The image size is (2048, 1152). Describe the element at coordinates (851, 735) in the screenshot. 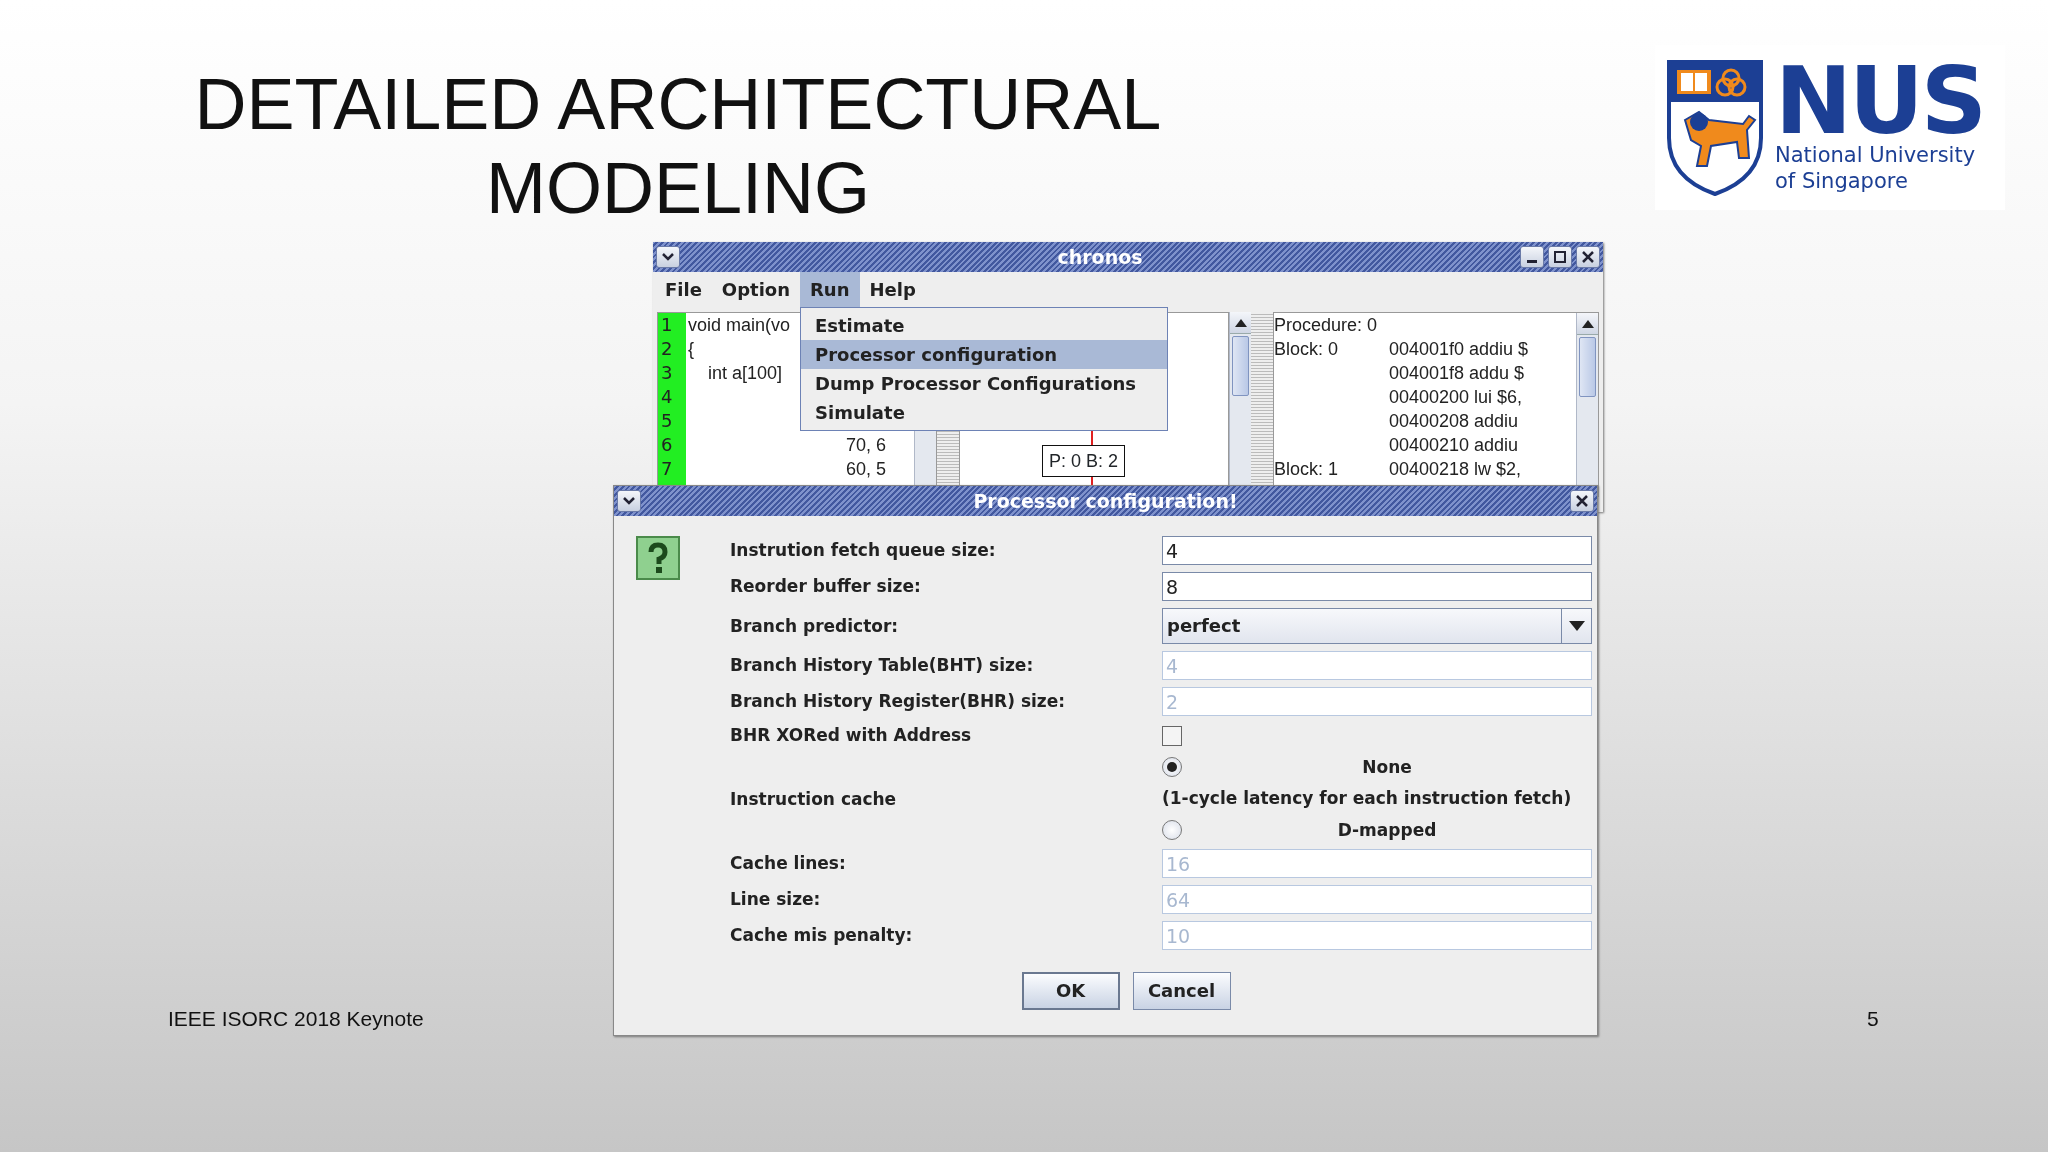

I see `field-label: BHR XORed with Address` at that location.